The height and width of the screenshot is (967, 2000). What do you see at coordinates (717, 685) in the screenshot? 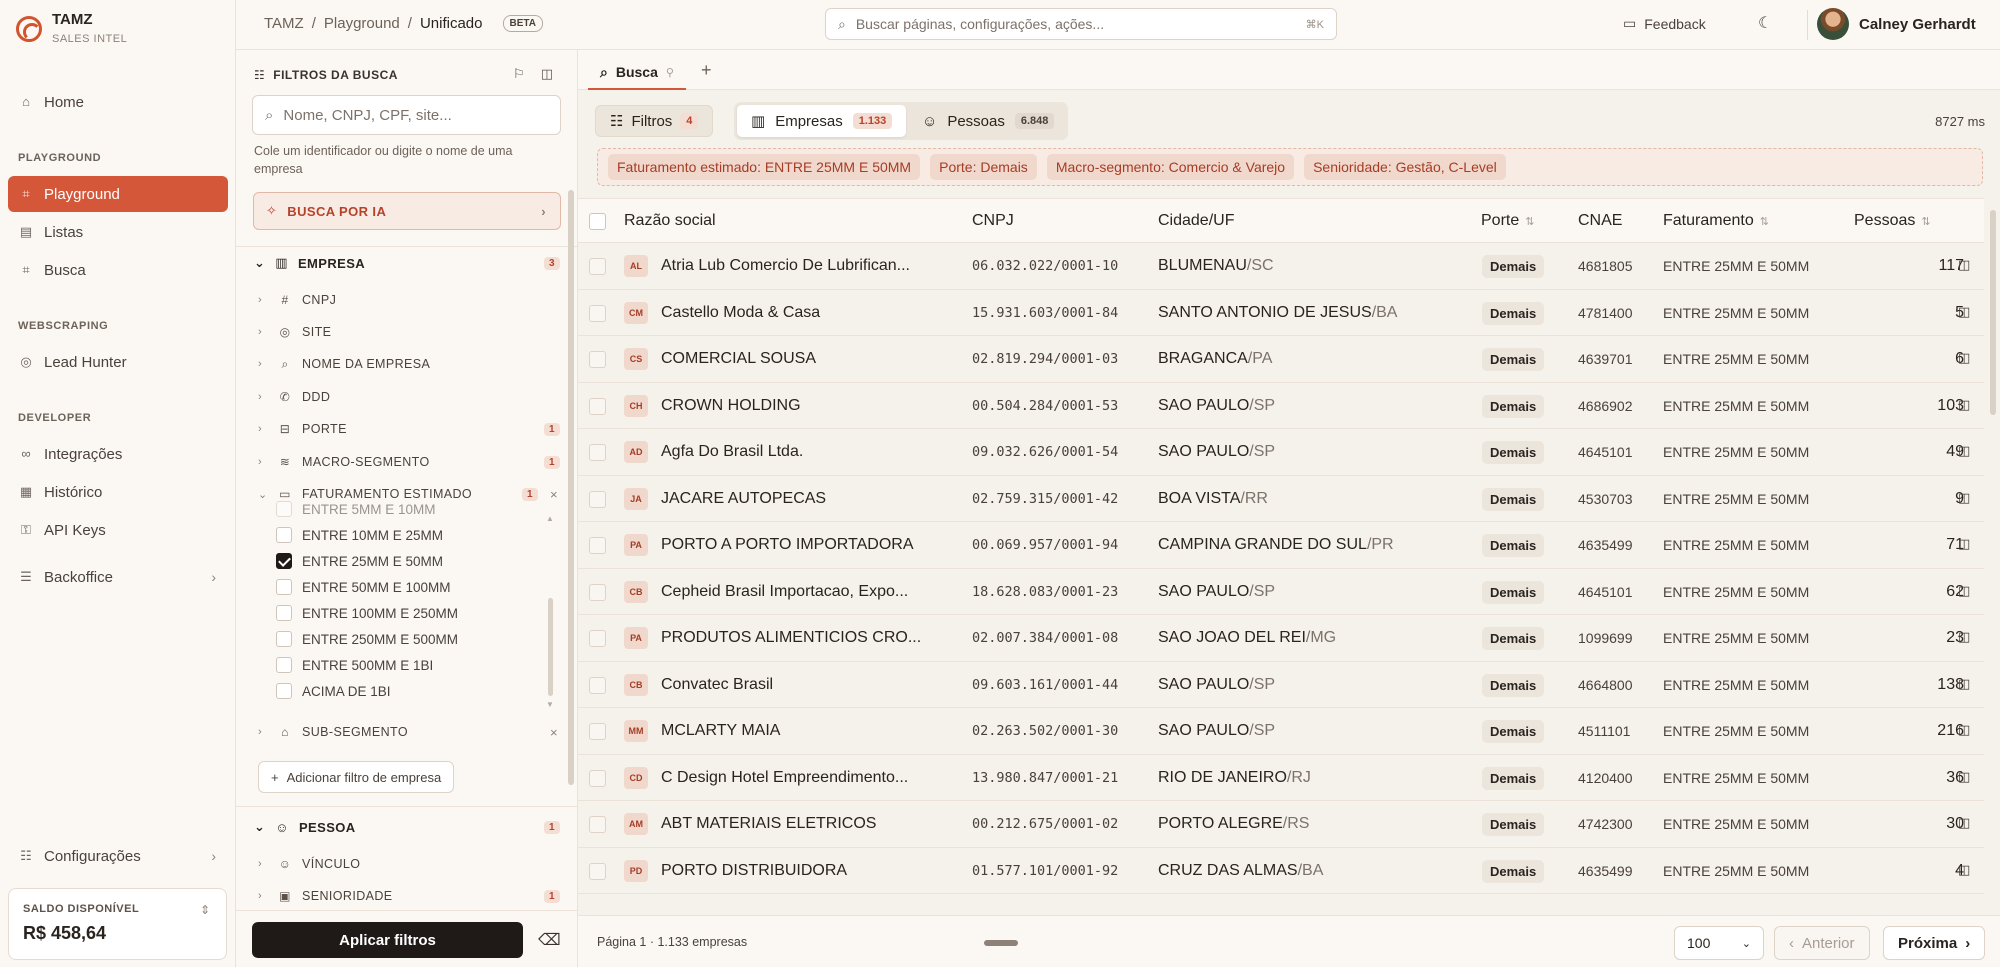
I see `company-name: Convatec Brasil` at bounding box center [717, 685].